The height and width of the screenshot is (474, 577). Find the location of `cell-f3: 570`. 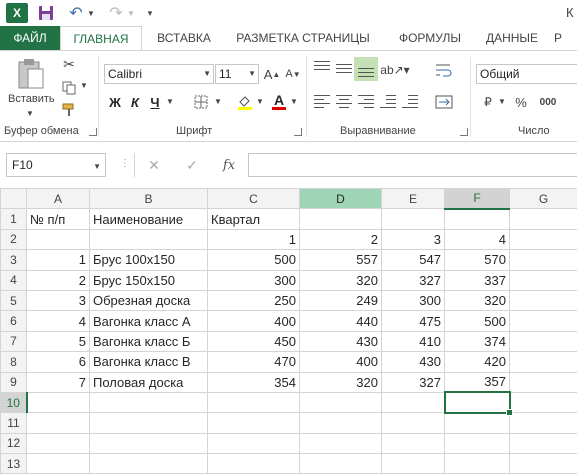

cell-f3: 570 is located at coordinates (477, 260).